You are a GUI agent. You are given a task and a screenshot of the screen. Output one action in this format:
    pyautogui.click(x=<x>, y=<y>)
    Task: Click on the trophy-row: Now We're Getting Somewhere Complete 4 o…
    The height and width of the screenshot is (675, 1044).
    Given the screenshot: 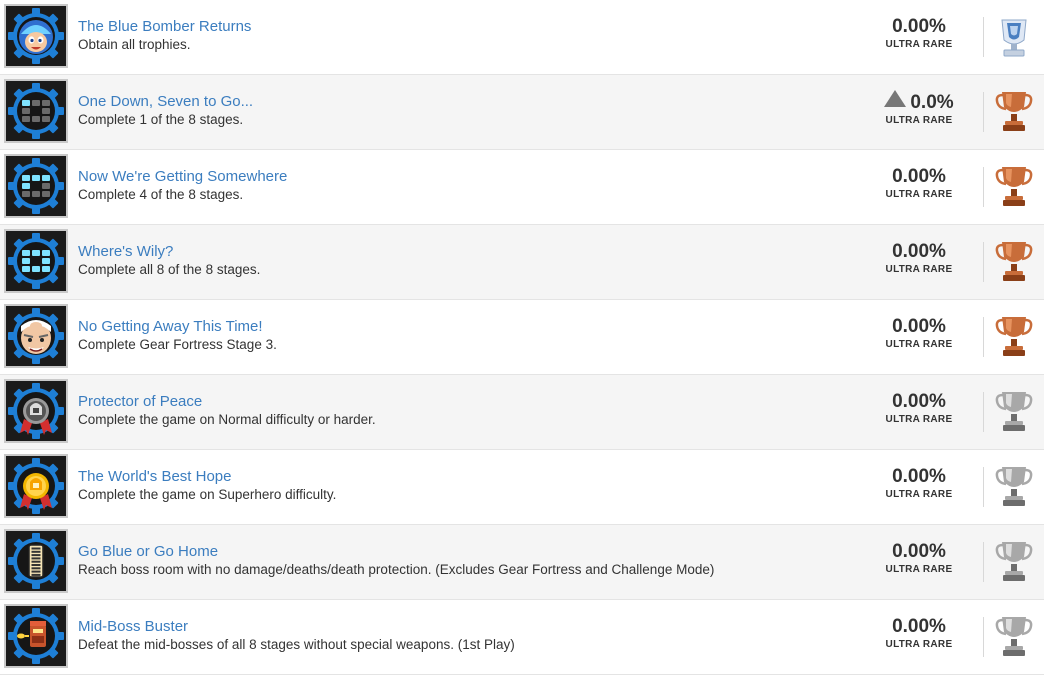 What is the action you would take?
    pyautogui.click(x=522, y=187)
    